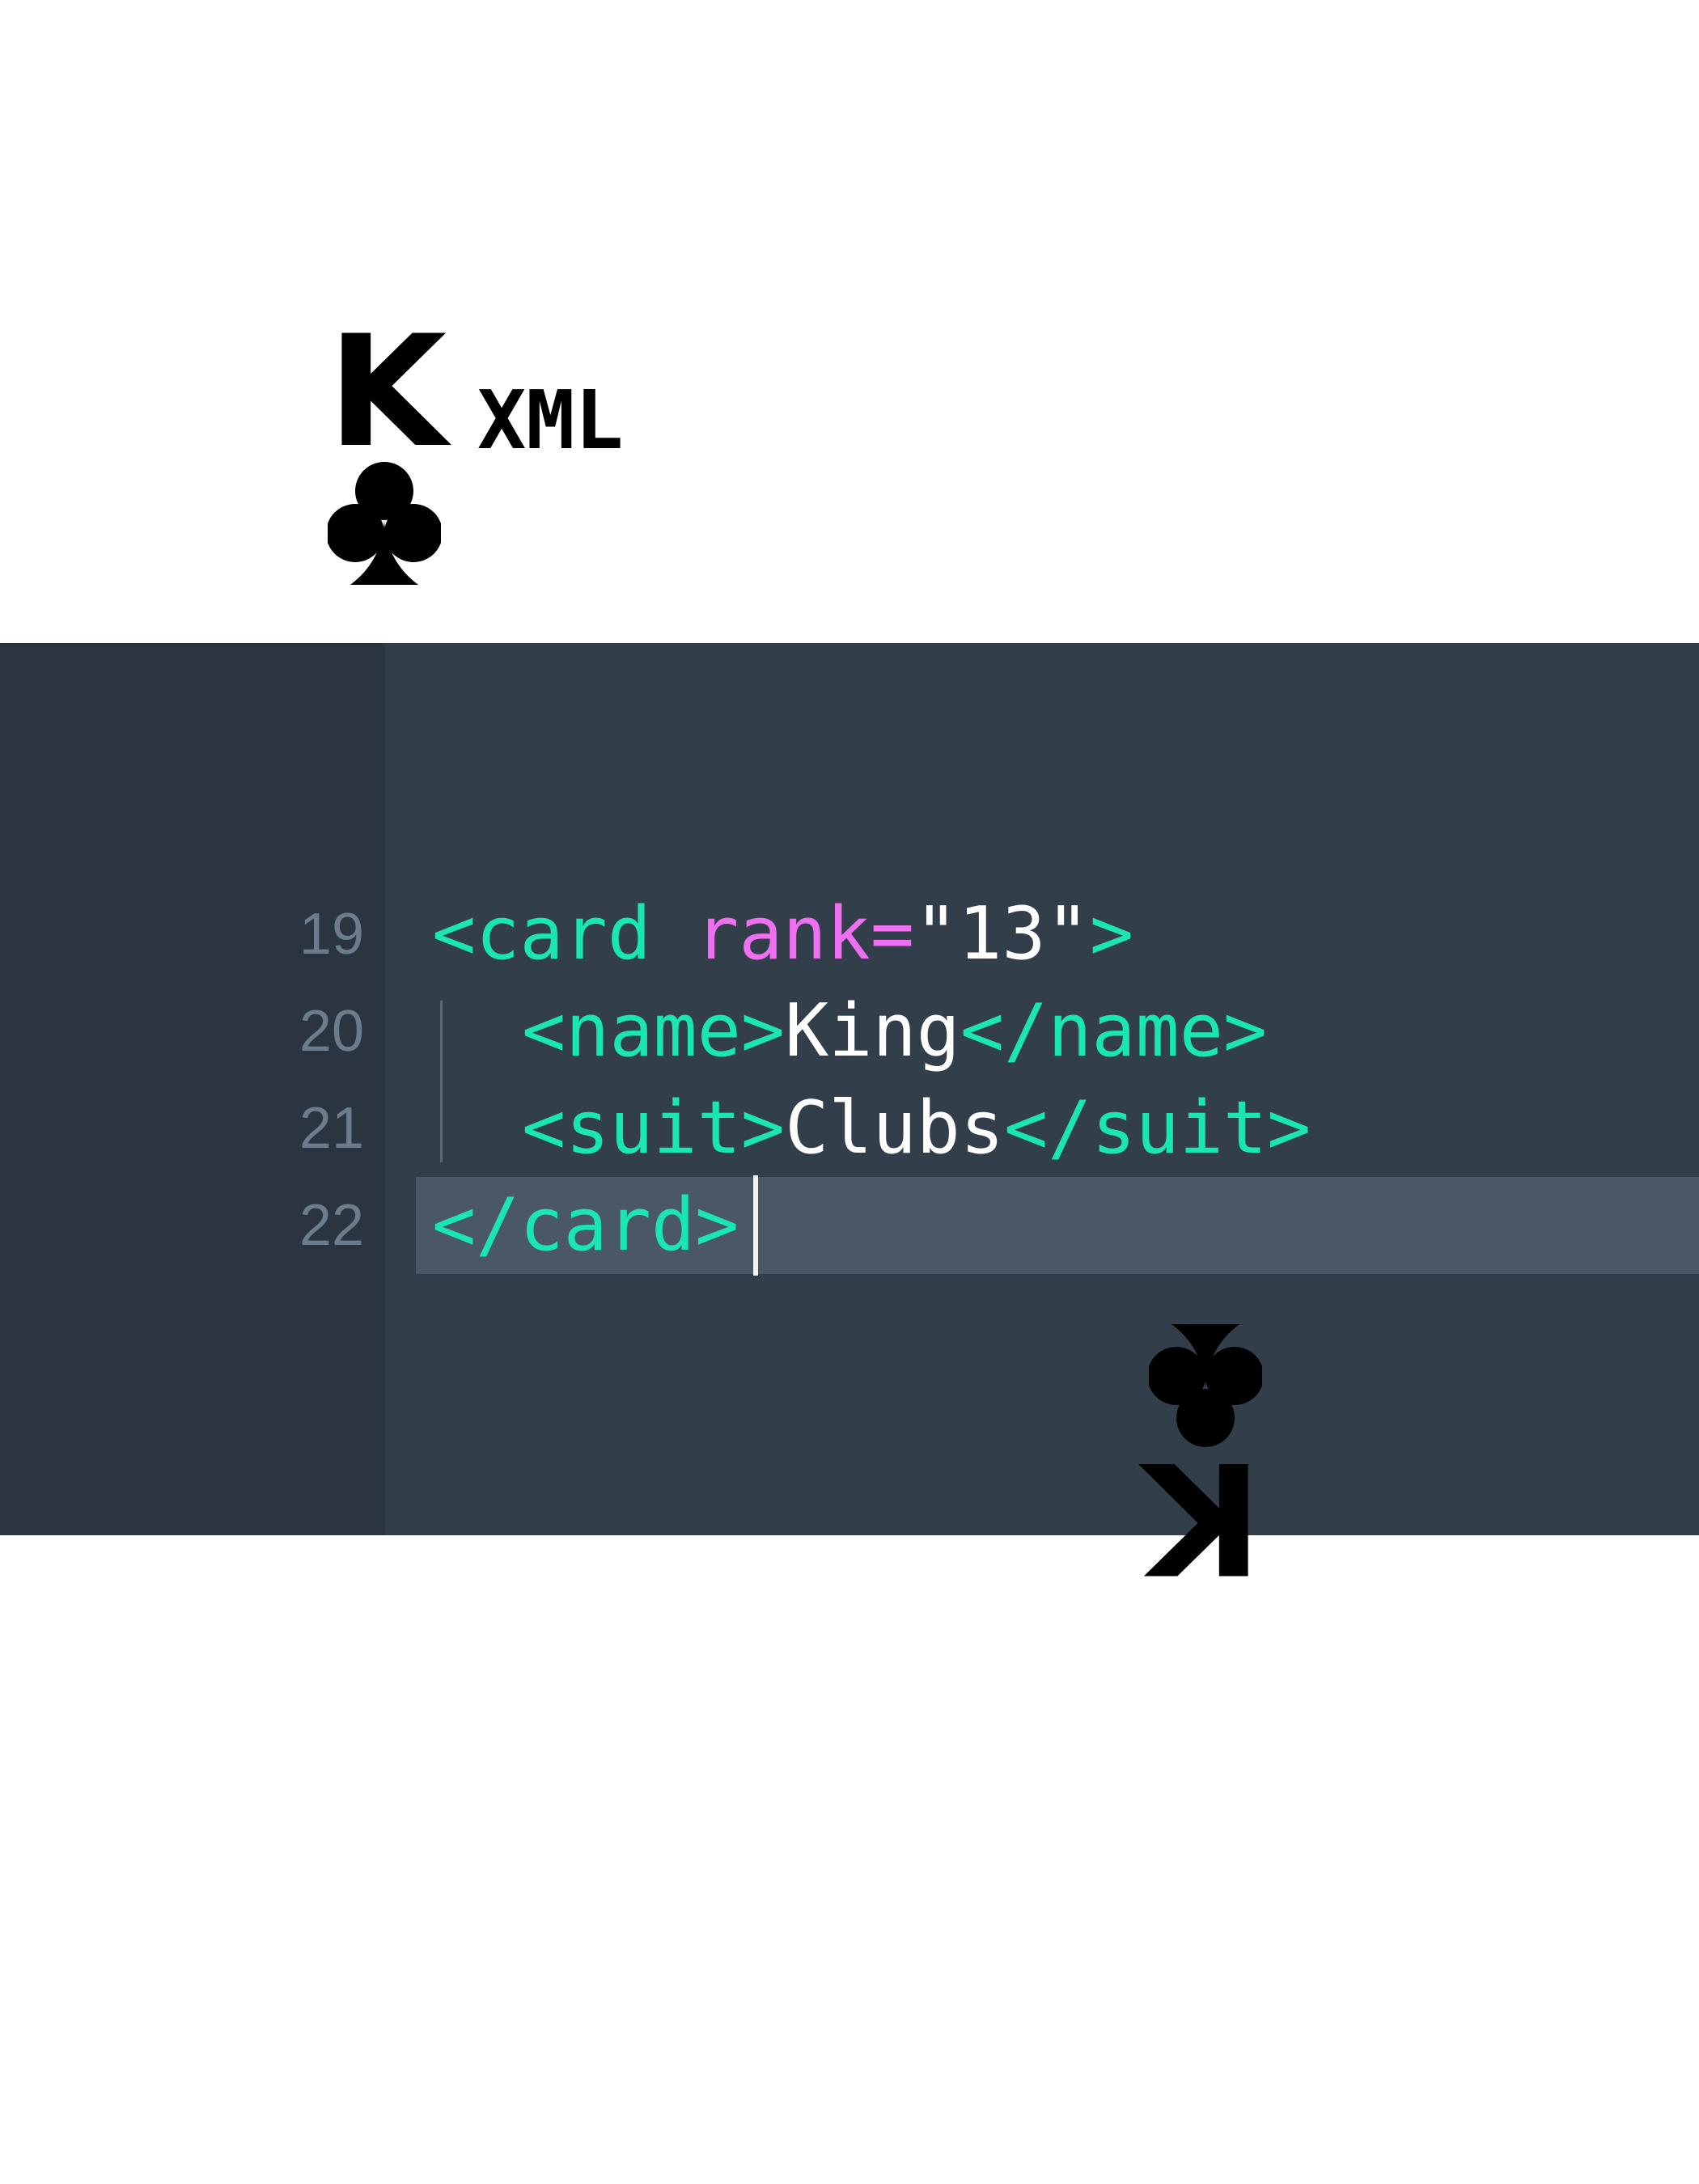 The image size is (1699, 2184). I want to click on code-line-active: 22 </card>, so click(849, 1225).